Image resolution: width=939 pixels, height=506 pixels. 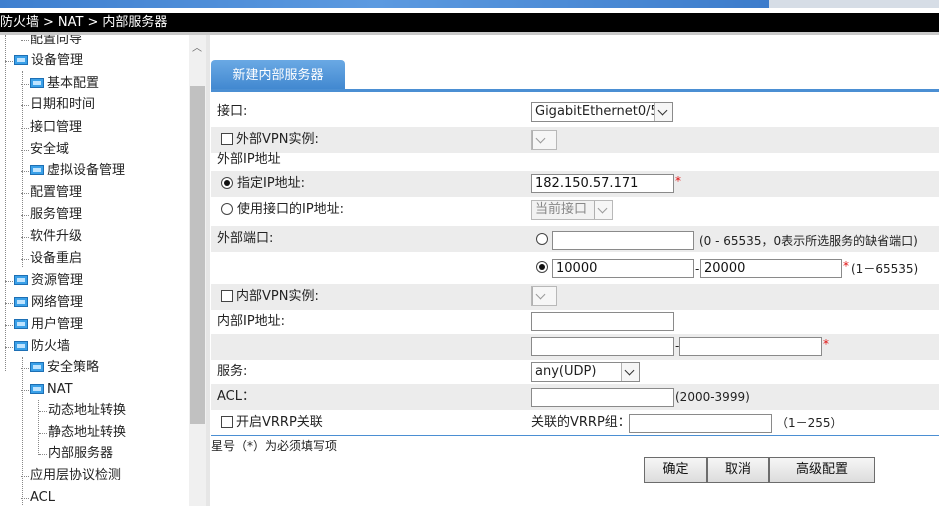 I want to click on tree-item: 安全域, so click(x=49, y=150).